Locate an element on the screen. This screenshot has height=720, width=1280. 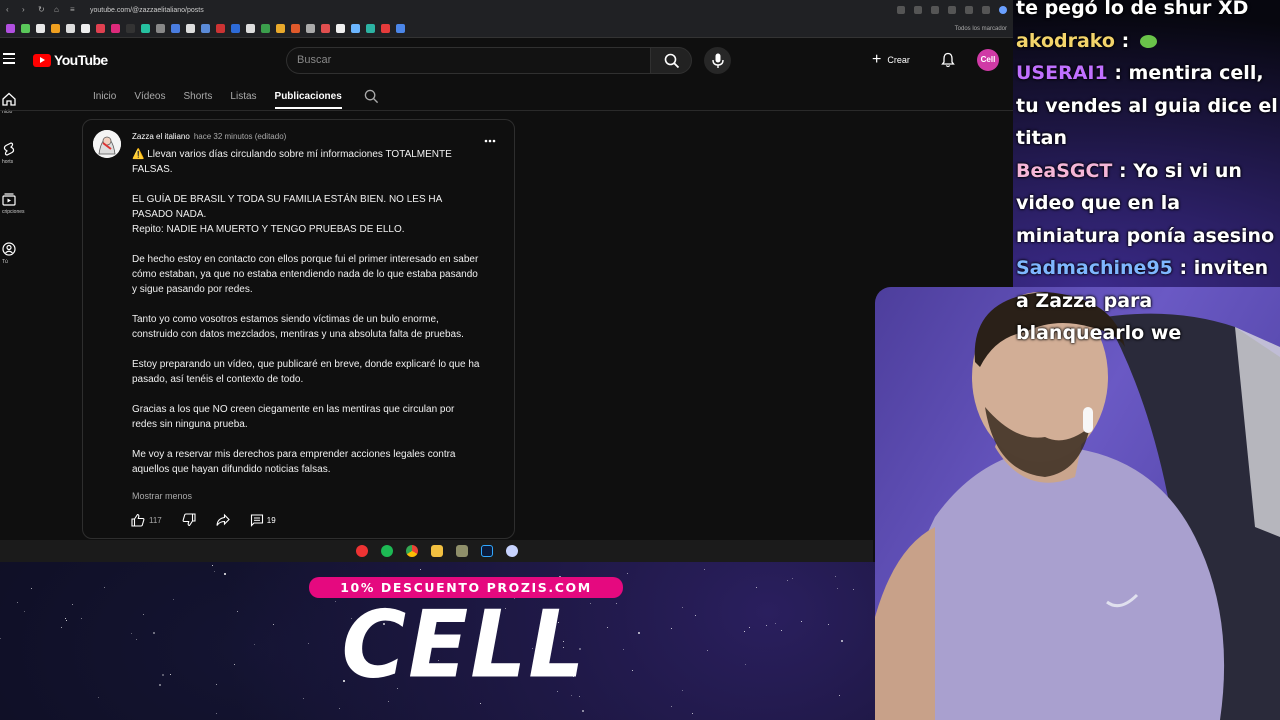
chat-username: akodrako is located at coordinates (1065, 40).